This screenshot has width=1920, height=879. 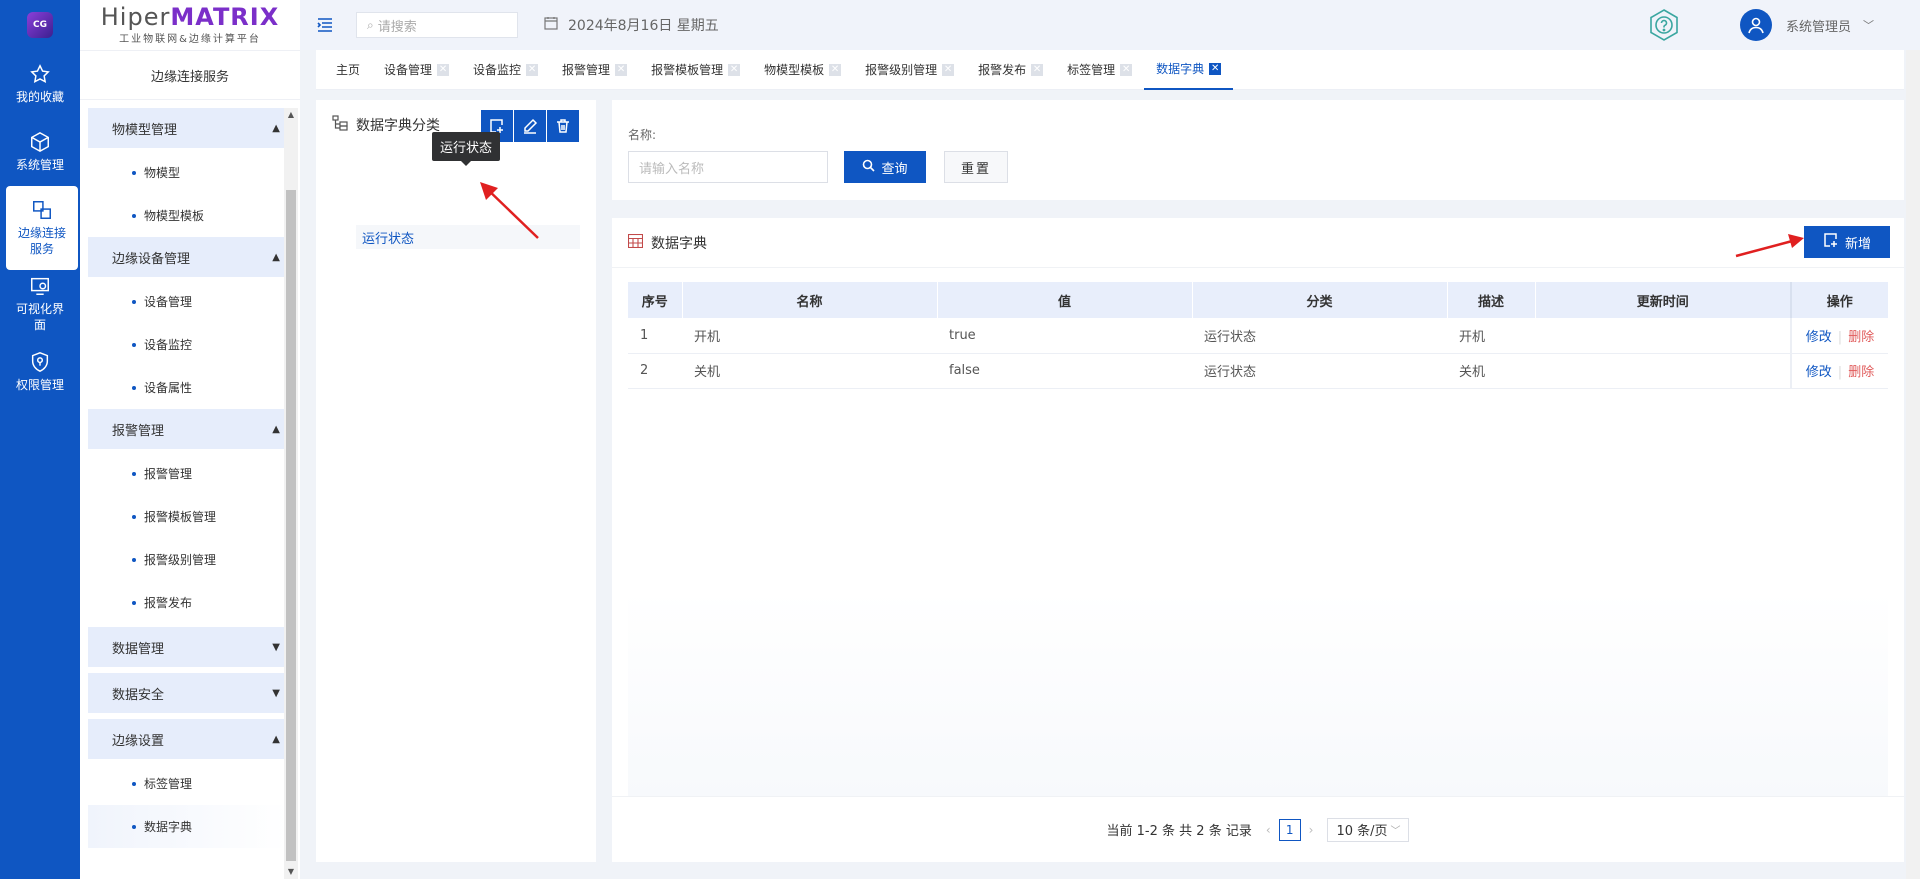 What do you see at coordinates (1099, 70) in the screenshot?
I see `tab-tag-management: 标签管理 ✕` at bounding box center [1099, 70].